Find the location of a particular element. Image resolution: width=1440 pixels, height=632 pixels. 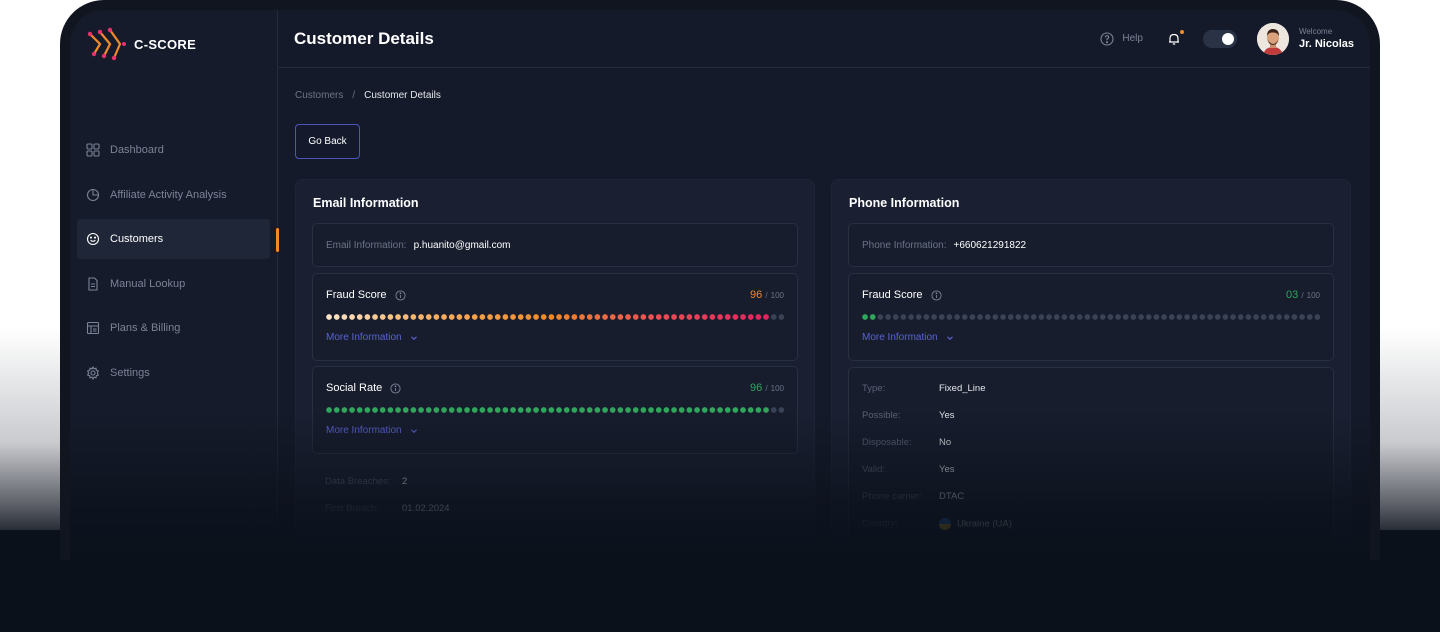

social-rate-dot-meter is located at coordinates (555, 410).